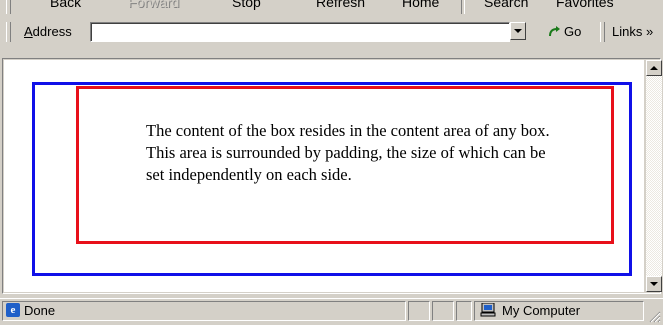 The image size is (663, 325). What do you see at coordinates (585, 5) in the screenshot?
I see `favorites-button: Favorites` at bounding box center [585, 5].